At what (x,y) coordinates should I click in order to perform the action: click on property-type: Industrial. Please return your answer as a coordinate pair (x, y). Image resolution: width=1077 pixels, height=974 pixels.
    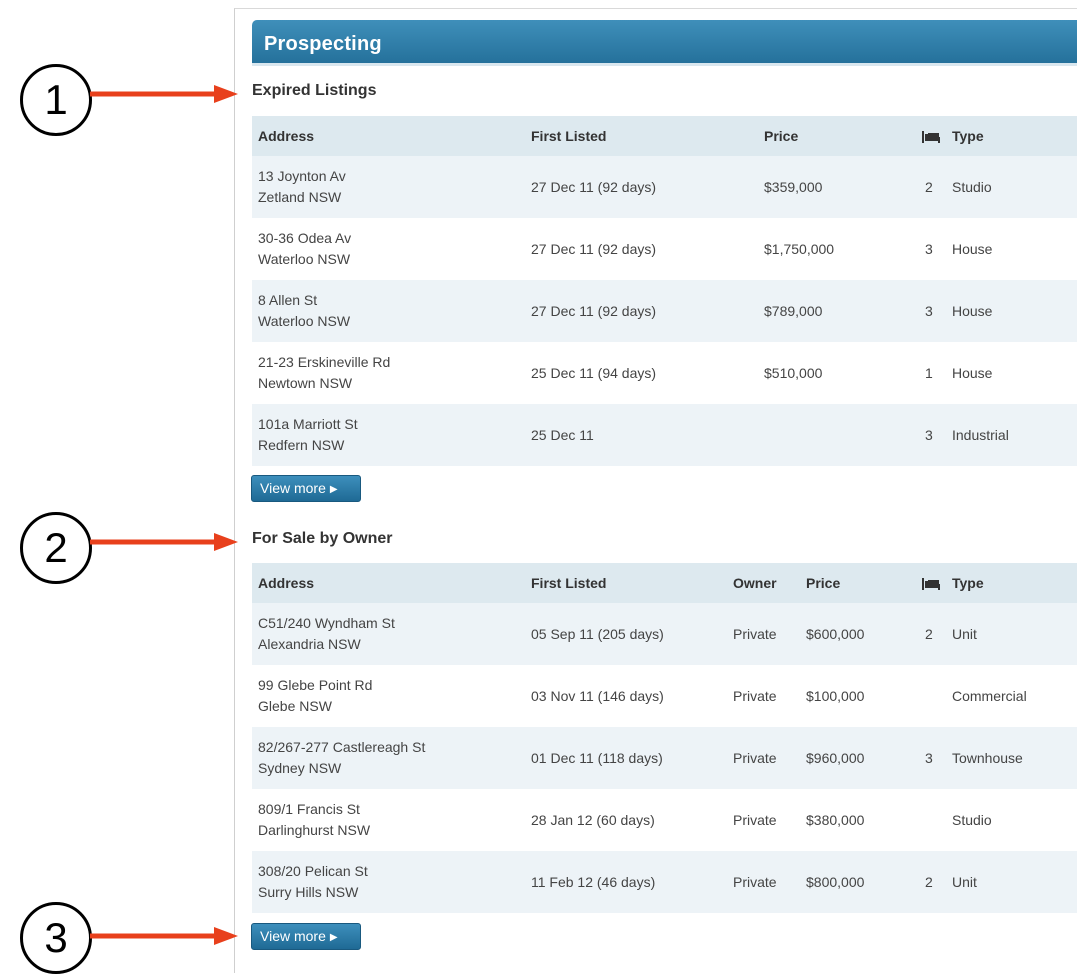
    Looking at the image, I should click on (1014, 435).